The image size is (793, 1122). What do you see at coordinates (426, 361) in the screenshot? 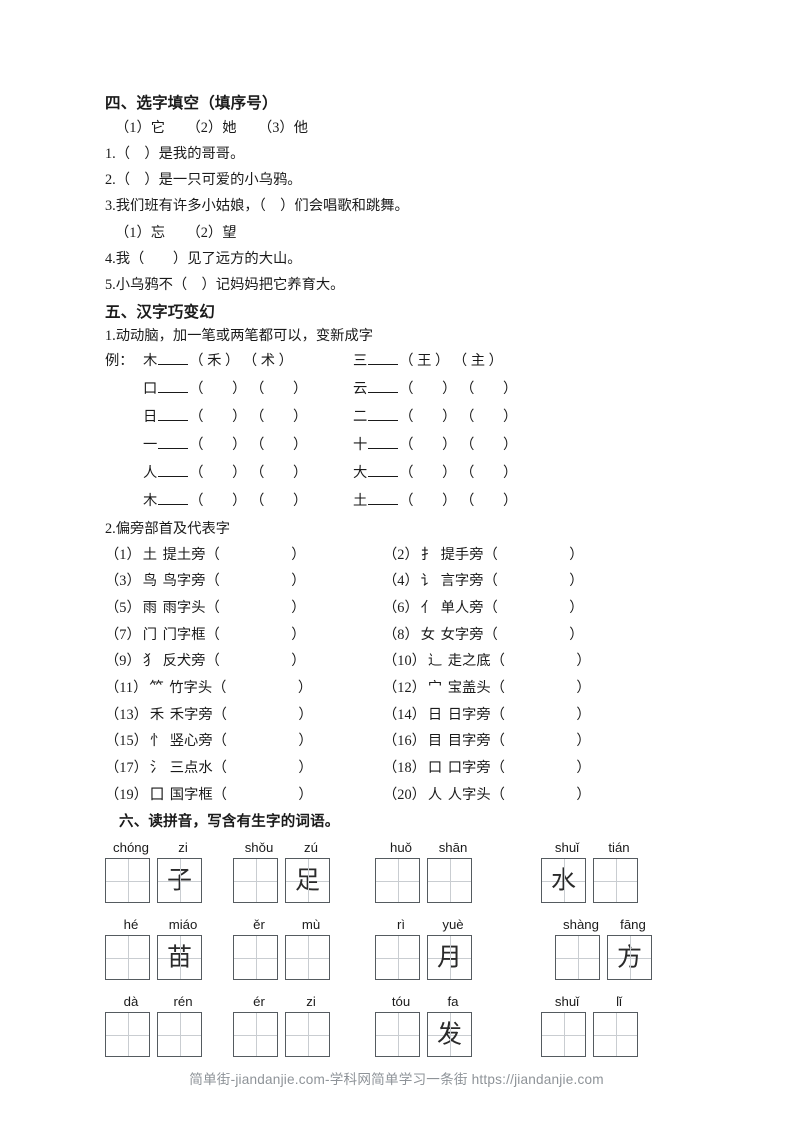
I see `transform-answer-blank: （ 王 ）` at bounding box center [426, 361].